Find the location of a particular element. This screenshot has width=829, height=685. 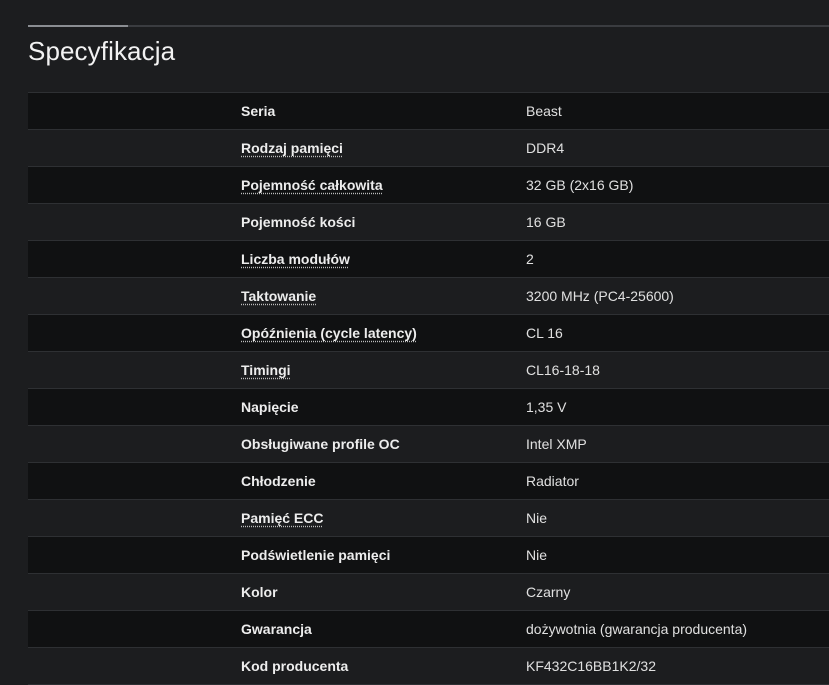

spec-value: Czarny is located at coordinates (548, 592).